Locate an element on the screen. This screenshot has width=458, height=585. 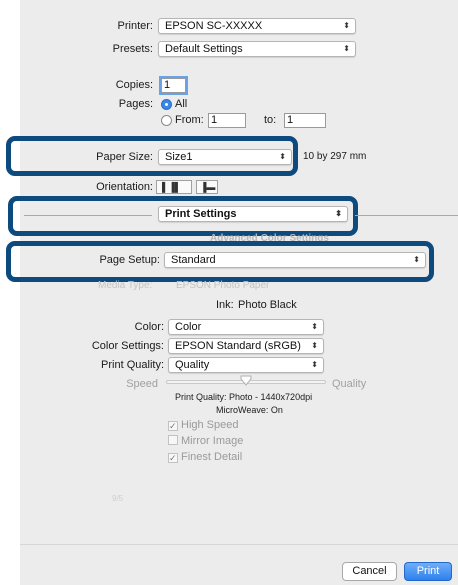
section-popup-value: Print Settings is located at coordinates (201, 214).